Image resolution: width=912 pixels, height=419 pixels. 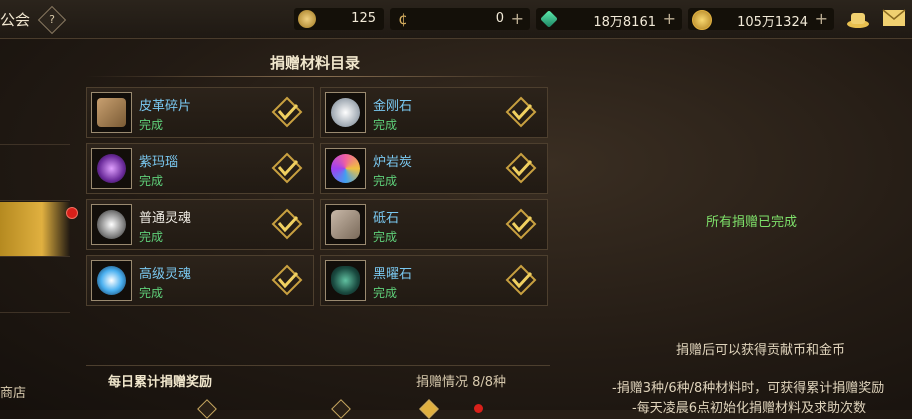 I want to click on resource-stamina: 125, so click(x=339, y=19).